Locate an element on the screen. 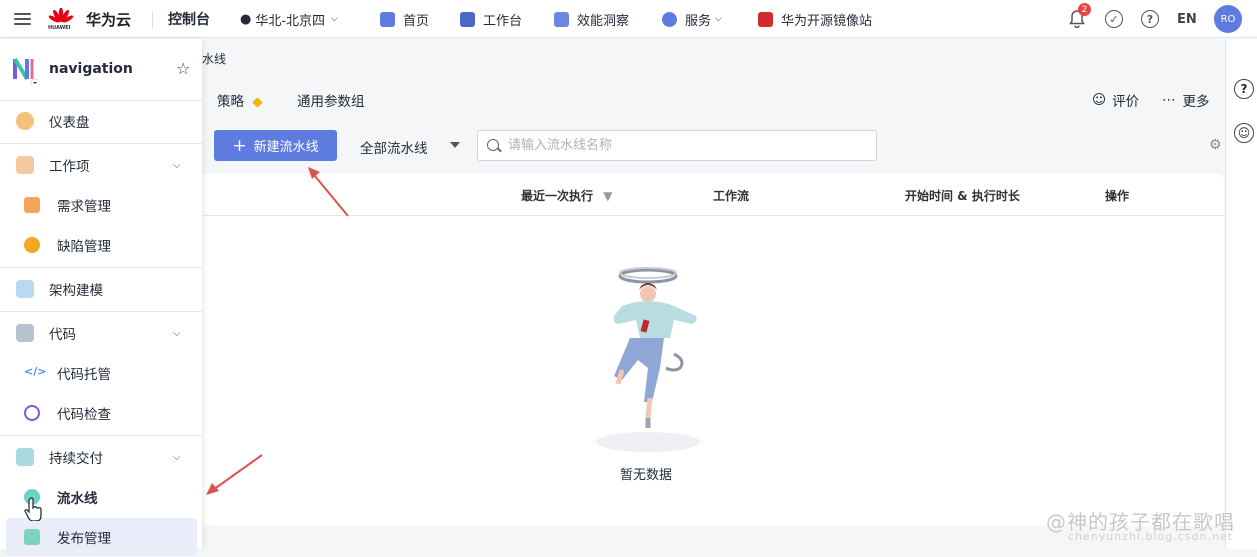  sidebar-item-architecture: 架构建模 is located at coordinates (101, 289).